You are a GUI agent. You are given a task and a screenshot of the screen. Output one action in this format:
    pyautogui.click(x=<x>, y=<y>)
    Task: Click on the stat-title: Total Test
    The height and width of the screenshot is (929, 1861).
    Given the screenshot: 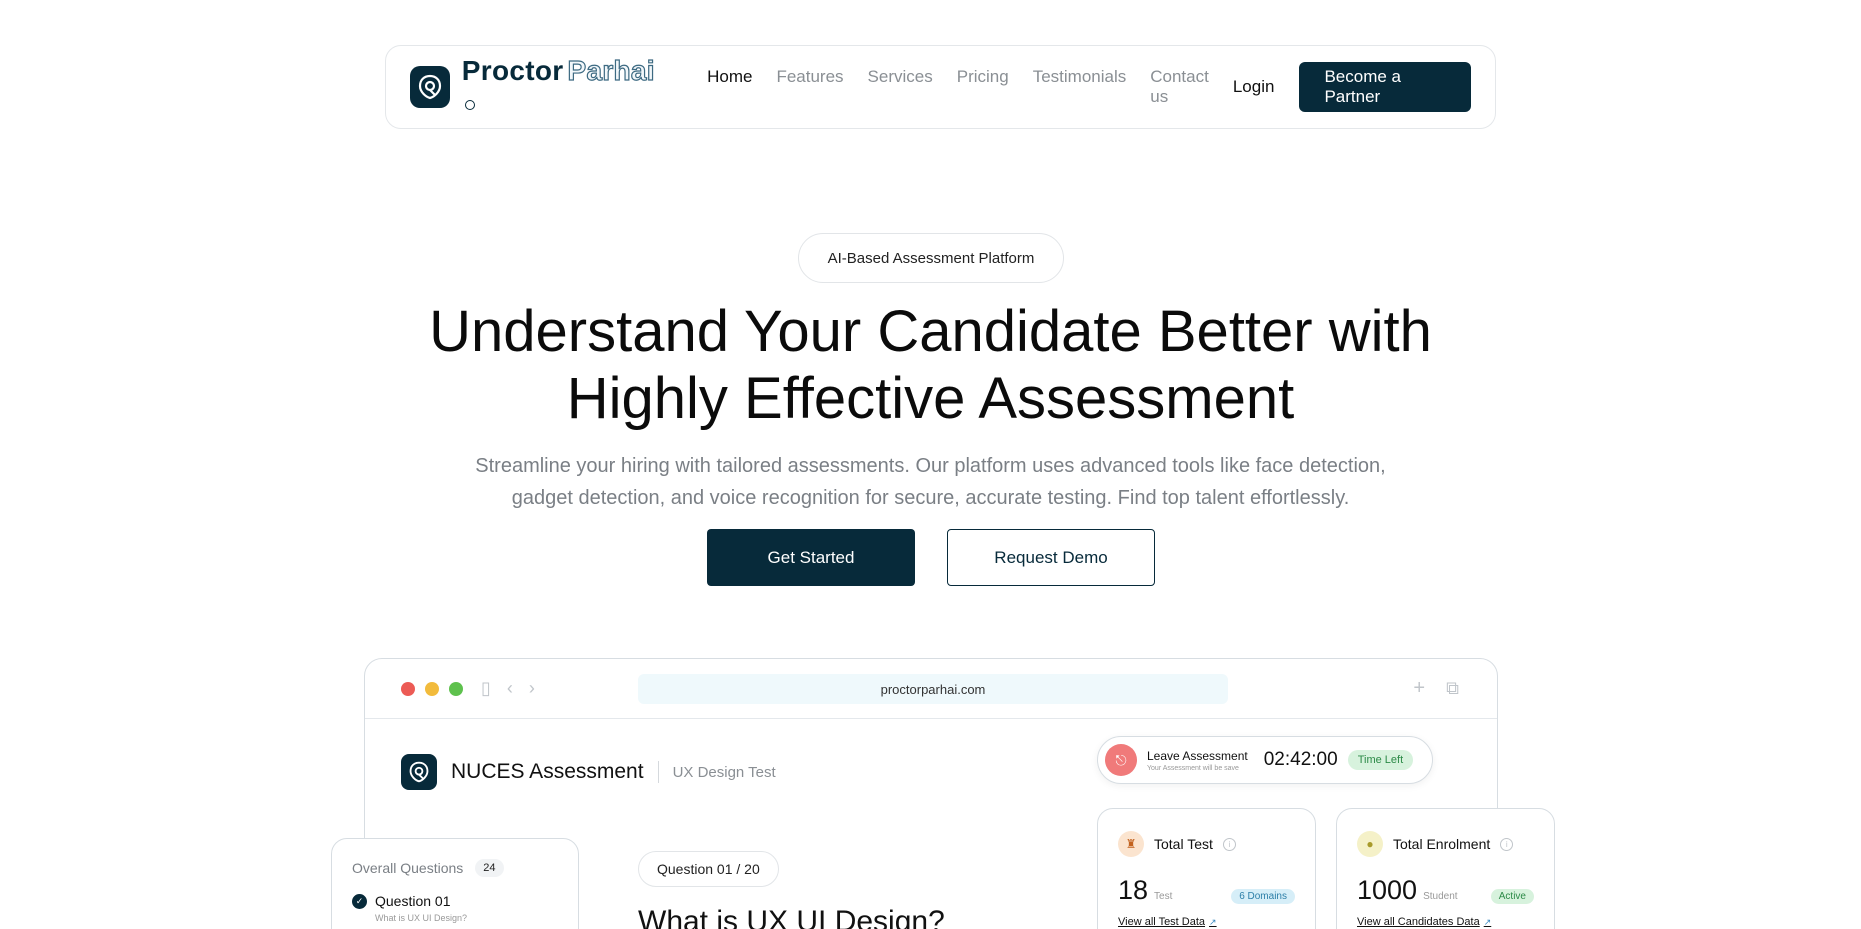 What is the action you would take?
    pyautogui.click(x=1183, y=844)
    